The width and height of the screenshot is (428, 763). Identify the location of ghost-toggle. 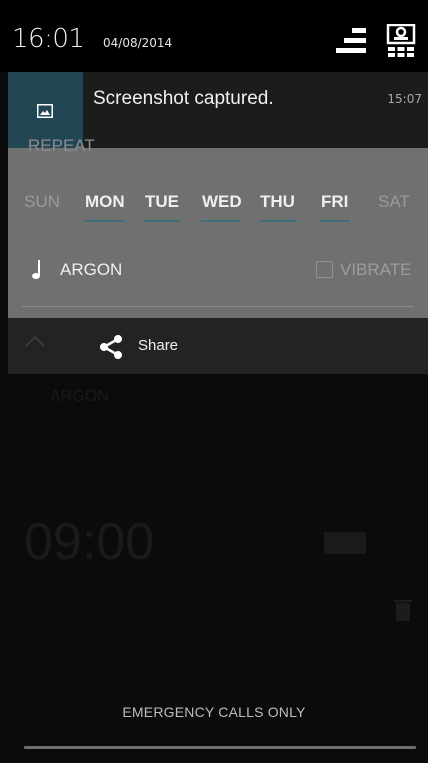
(345, 543).